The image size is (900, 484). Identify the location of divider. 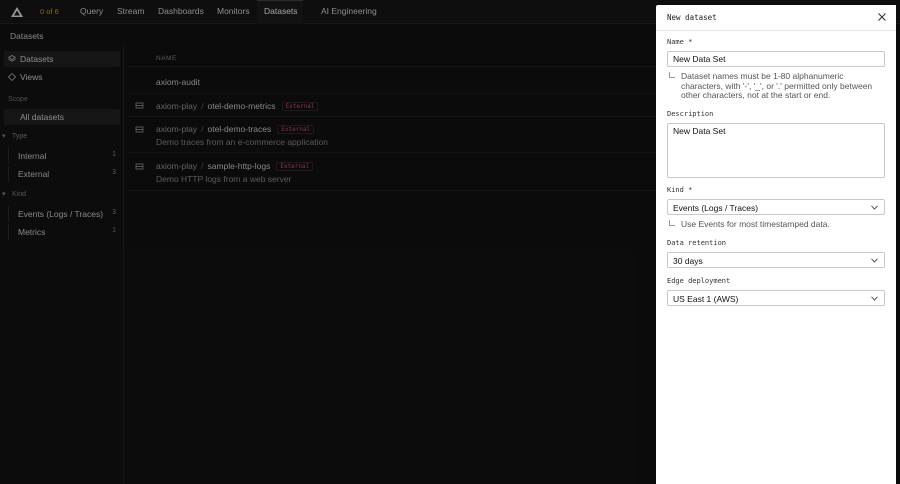
(776, 30).